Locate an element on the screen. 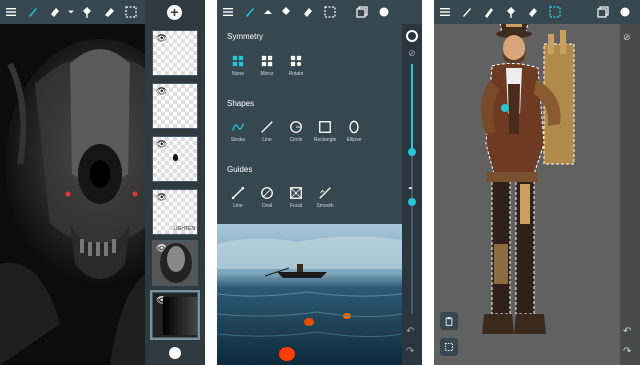 The image size is (640, 365). guide-focal-icon is located at coordinates (296, 193).